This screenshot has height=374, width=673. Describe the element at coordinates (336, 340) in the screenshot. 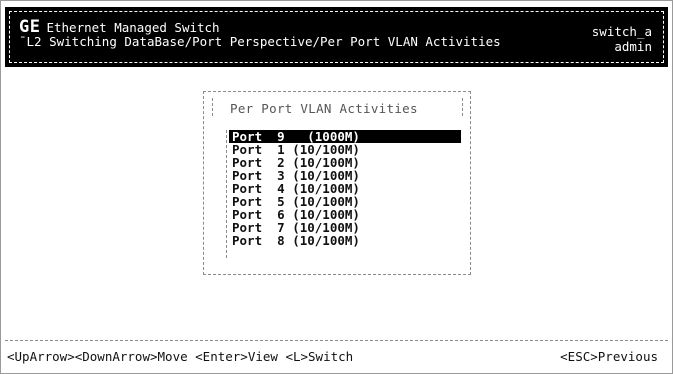

I see `footer-divider` at that location.